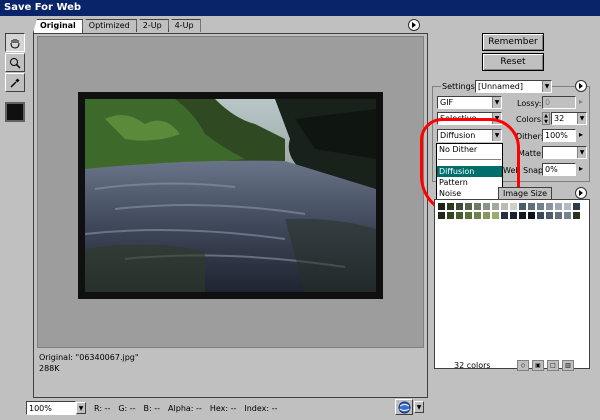 The height and width of the screenshot is (420, 600). I want to click on preview-info: Original: "06340067.jpg" 288K, so click(89, 363).